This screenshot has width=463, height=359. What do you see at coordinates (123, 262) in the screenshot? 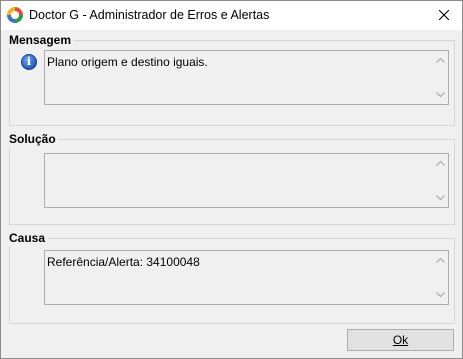
I see `causa-text: Referência/Alerta: 34100048` at bounding box center [123, 262].